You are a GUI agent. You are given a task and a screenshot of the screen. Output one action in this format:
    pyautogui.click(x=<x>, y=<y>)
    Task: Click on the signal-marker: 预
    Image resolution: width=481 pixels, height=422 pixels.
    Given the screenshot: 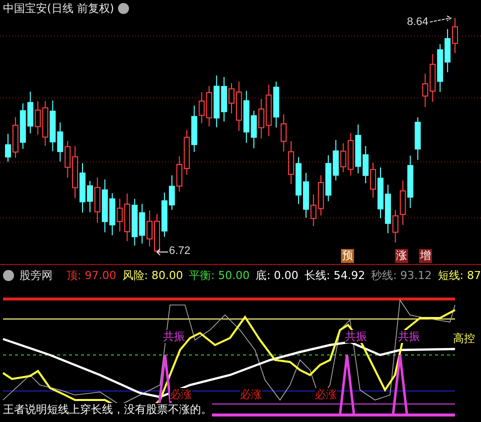 What is the action you would take?
    pyautogui.click(x=347, y=256)
    